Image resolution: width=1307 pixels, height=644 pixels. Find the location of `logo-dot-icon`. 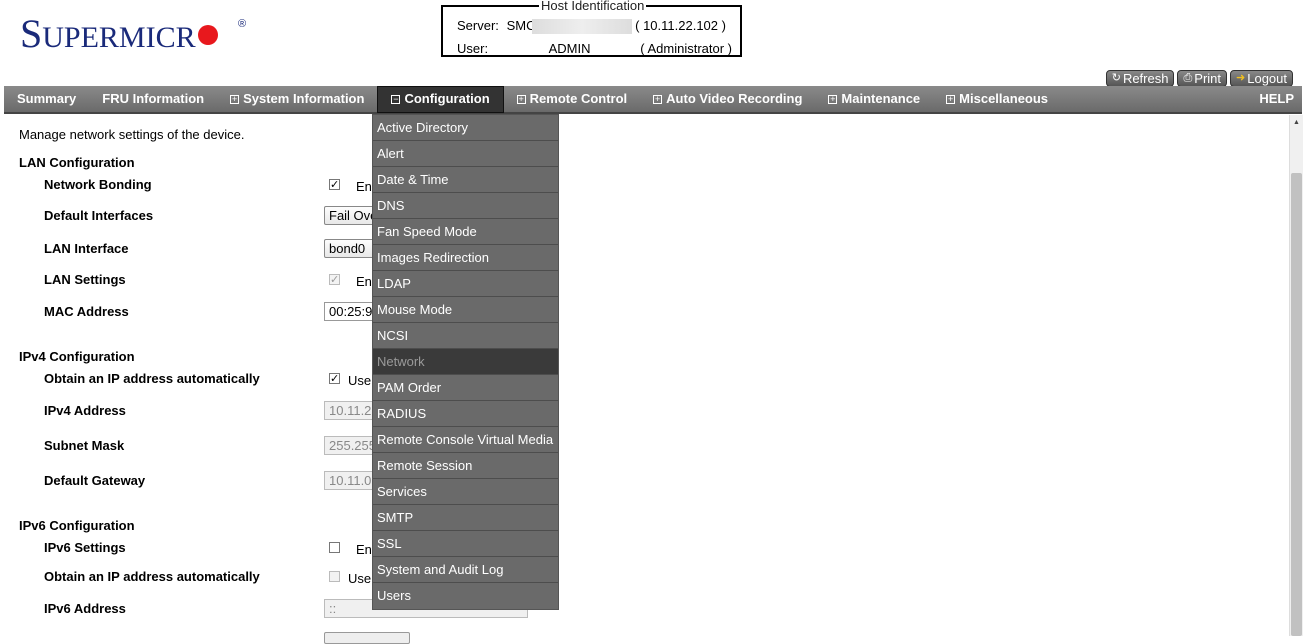

logo-dot-icon is located at coordinates (207, 35).